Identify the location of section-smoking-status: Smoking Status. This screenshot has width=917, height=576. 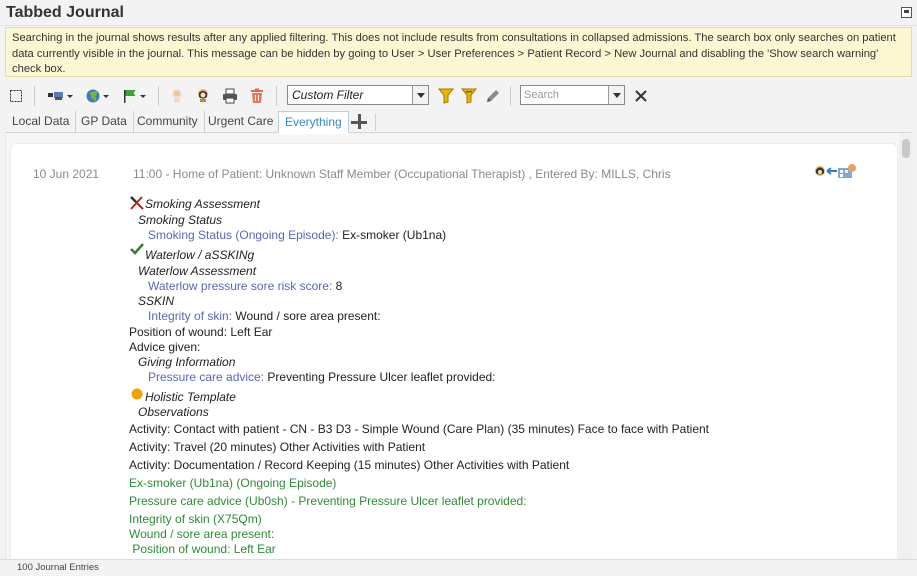
(180, 220).